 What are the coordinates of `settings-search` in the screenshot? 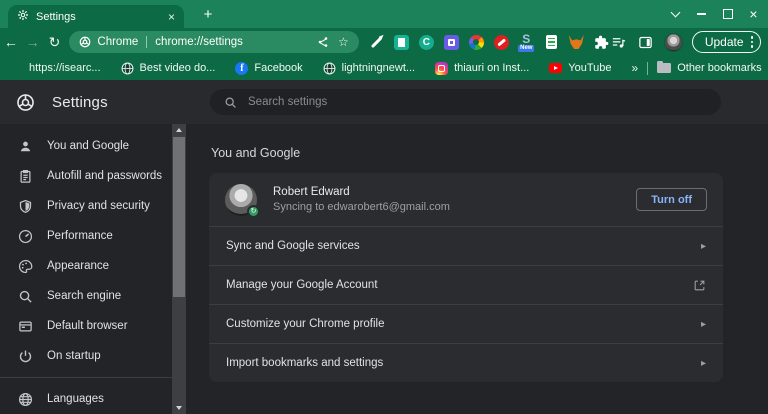 It's located at (465, 102).